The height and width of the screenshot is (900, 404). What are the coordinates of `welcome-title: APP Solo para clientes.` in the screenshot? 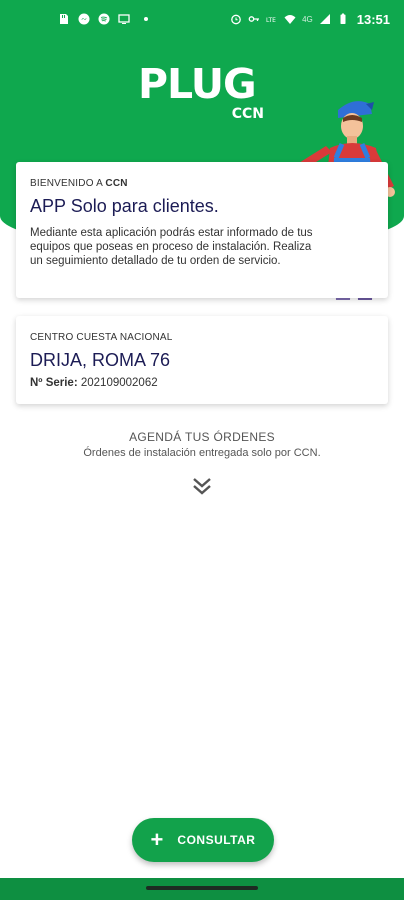 It's located at (124, 206).